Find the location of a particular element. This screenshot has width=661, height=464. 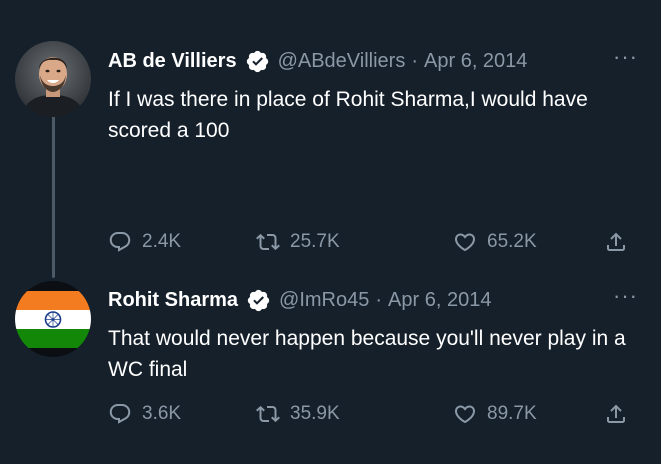

user-handle: @ImRo45 is located at coordinates (324, 300).